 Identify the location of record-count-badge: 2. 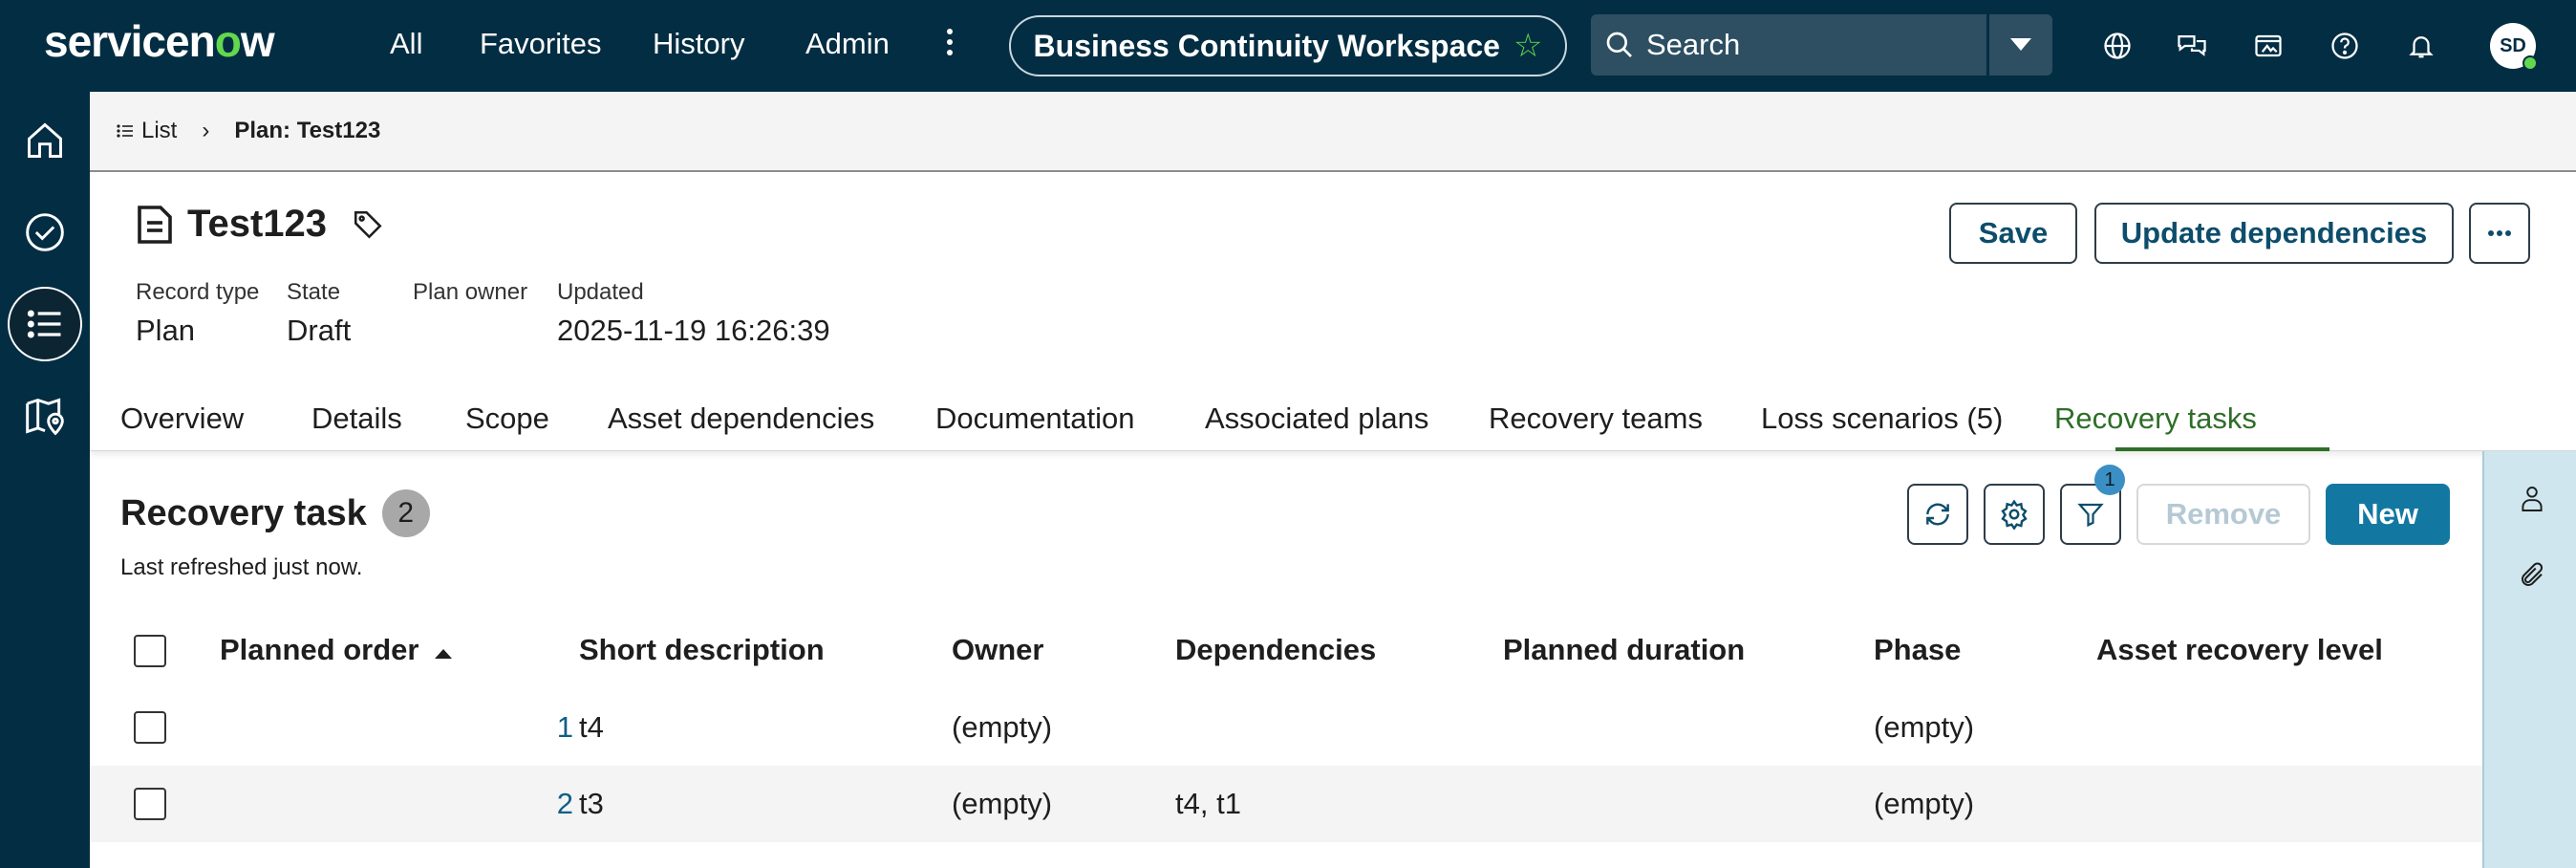
(405, 513).